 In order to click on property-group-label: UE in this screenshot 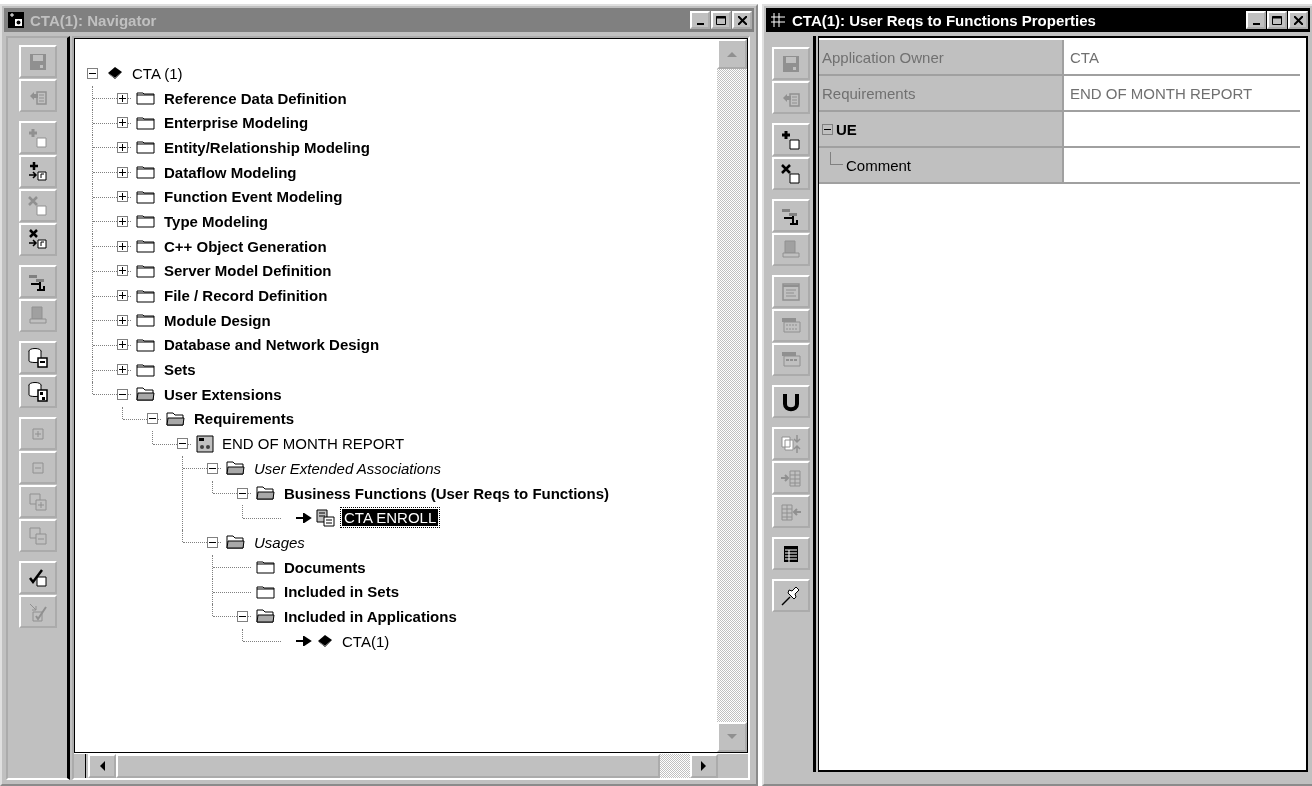, I will do `click(846, 129)`.